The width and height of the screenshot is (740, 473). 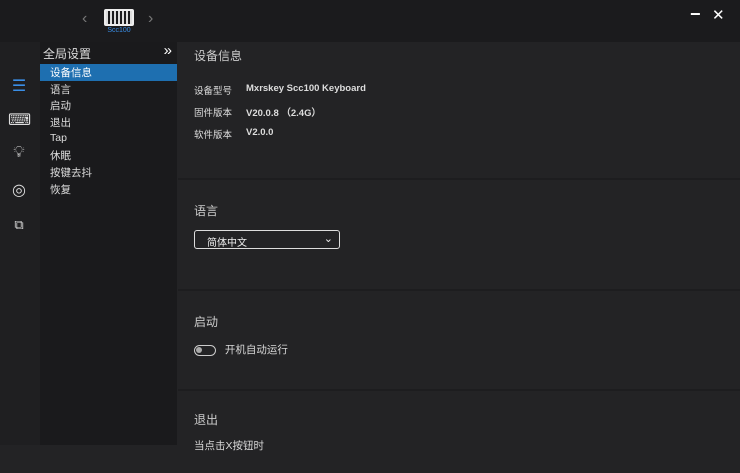 I want to click on language-value: 简体中文, so click(x=227, y=243).